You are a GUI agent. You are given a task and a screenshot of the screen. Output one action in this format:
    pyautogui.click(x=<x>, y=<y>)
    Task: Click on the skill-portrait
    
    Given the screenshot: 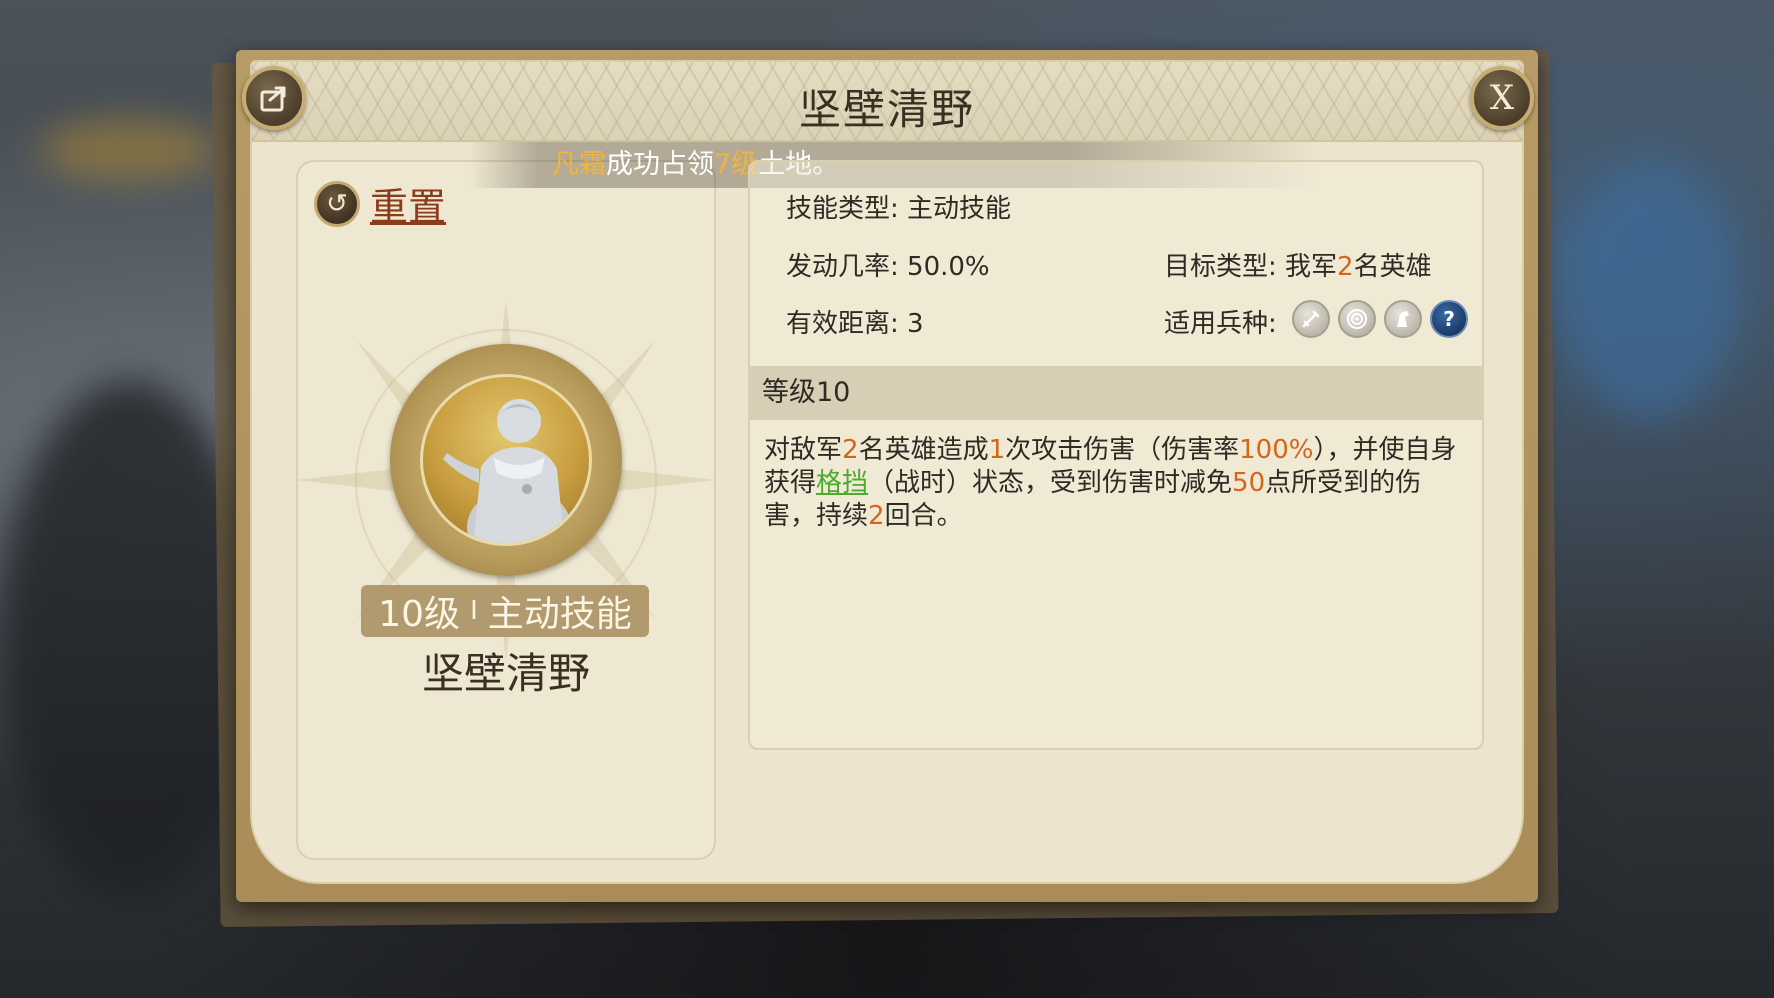 What is the action you would take?
    pyautogui.click(x=506, y=460)
    